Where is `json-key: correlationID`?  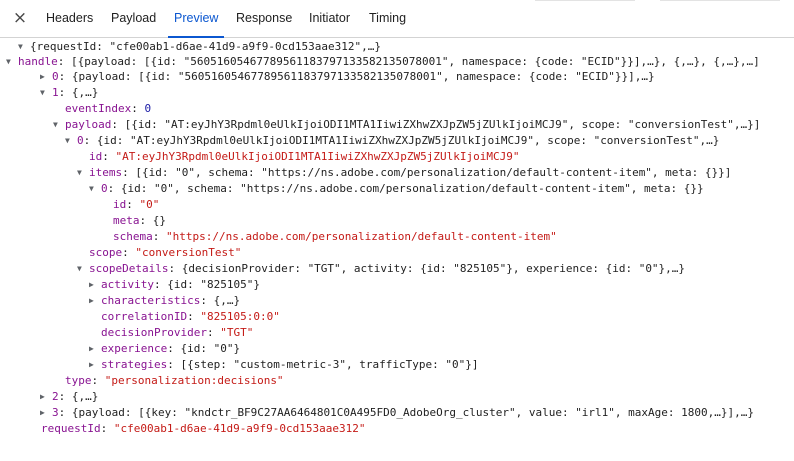
json-key: correlationID is located at coordinates (144, 316).